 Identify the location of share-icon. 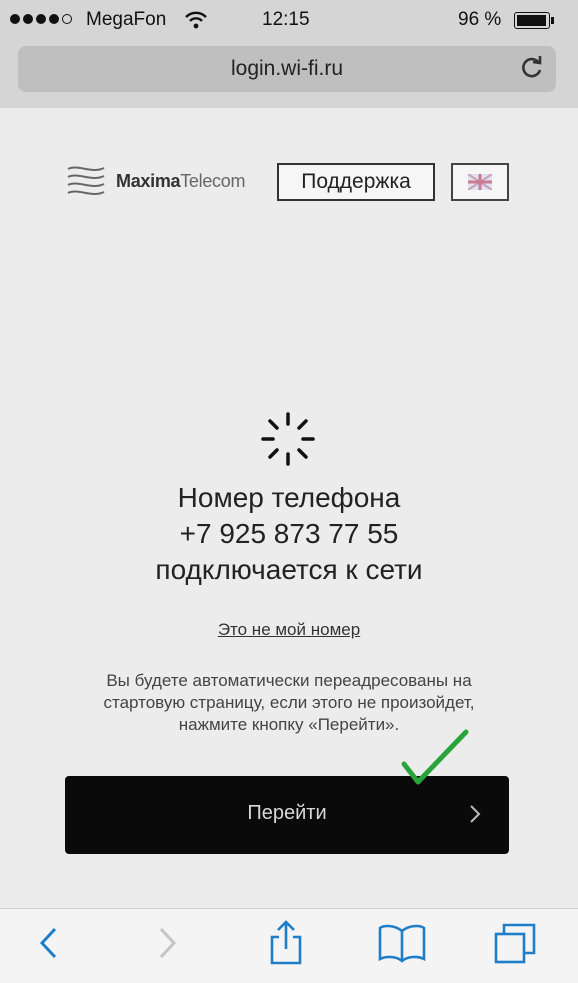
(286, 945).